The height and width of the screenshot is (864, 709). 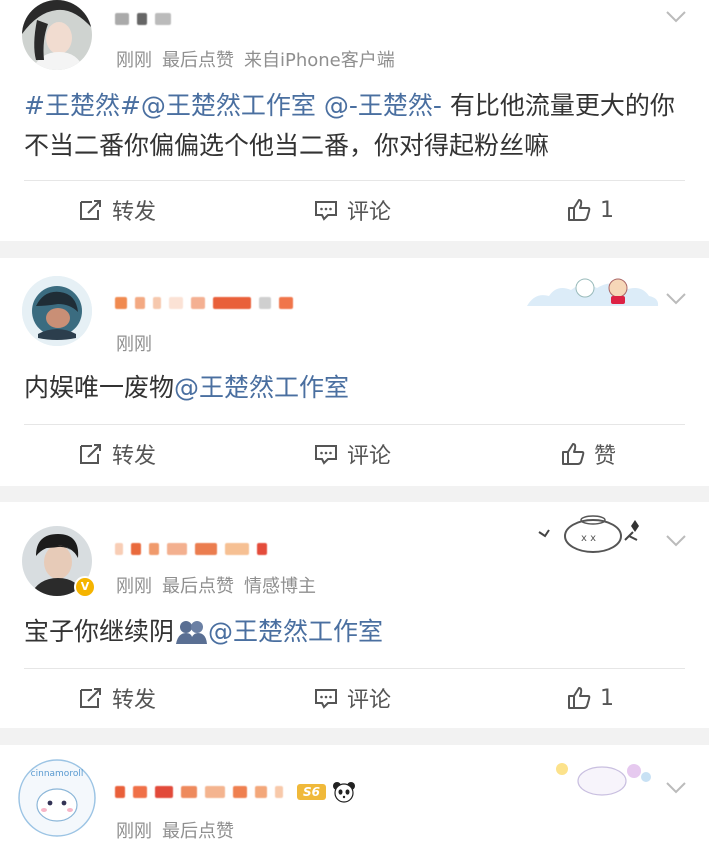 I want to click on level-badge: S6, so click(x=311, y=792).